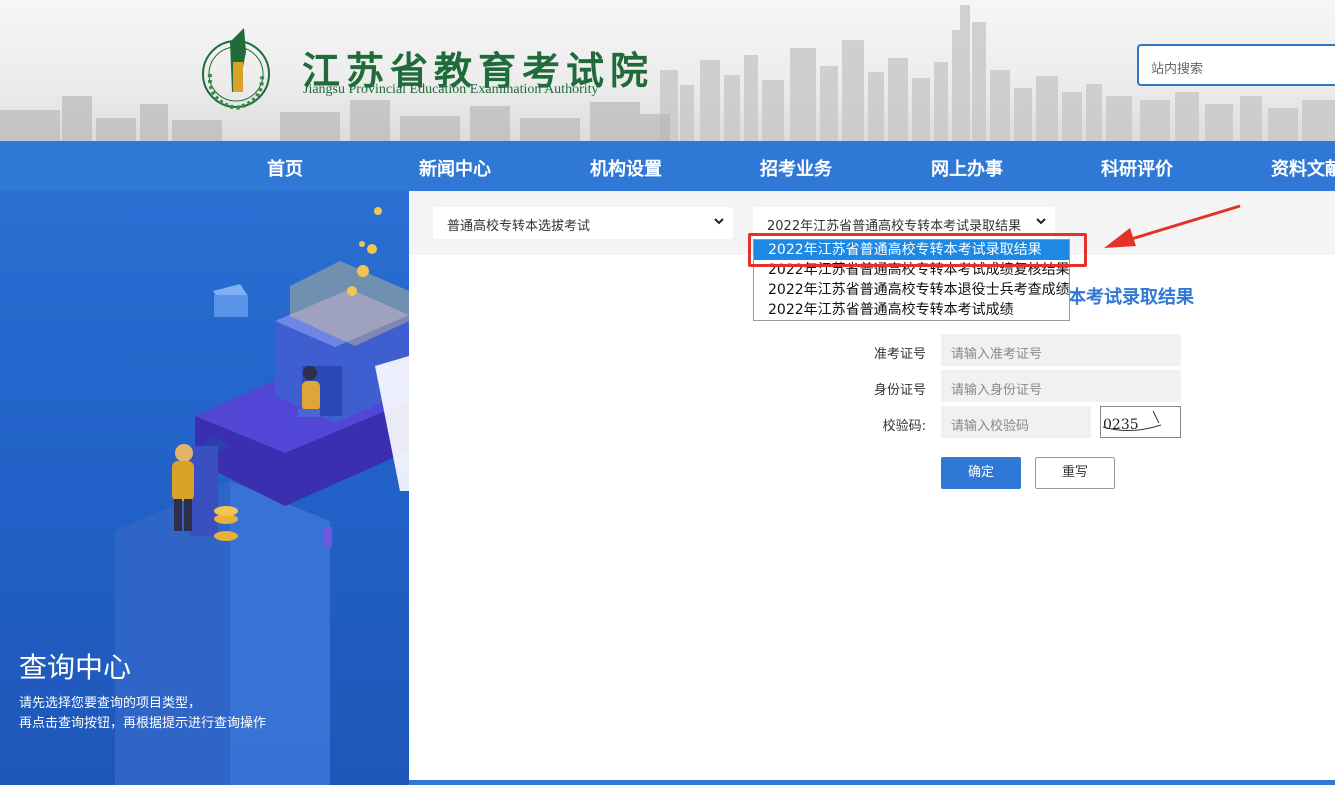  Describe the element at coordinates (1016, 422) in the screenshot. I see `captcha-input: 请输入校验码` at that location.